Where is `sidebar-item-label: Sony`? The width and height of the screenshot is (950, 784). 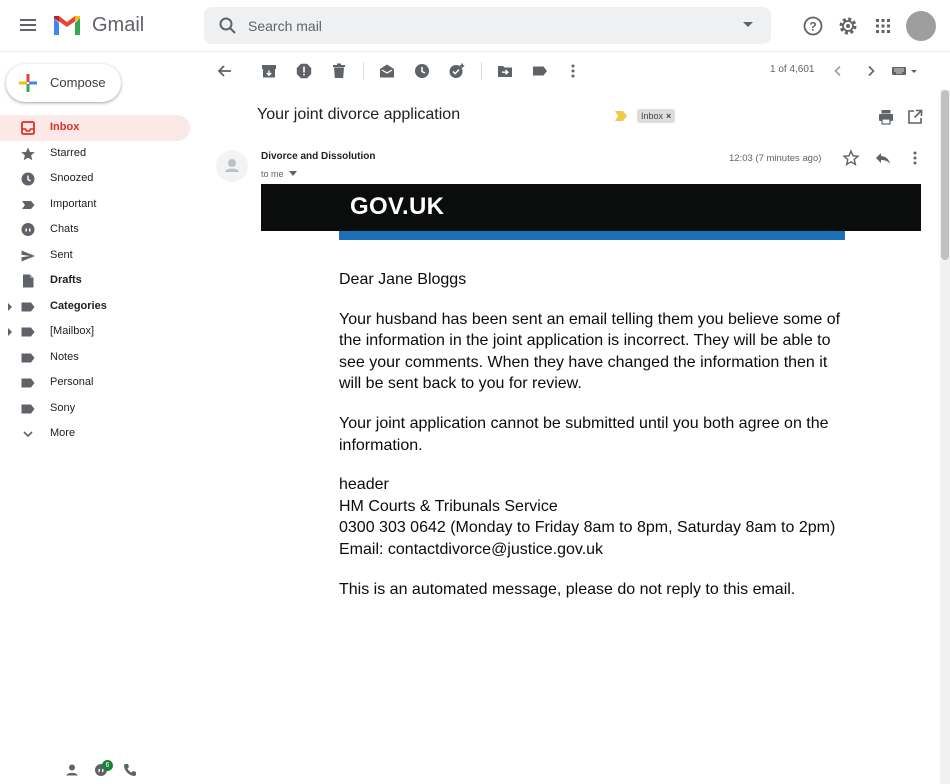
sidebar-item-label: Sony is located at coordinates (63, 407).